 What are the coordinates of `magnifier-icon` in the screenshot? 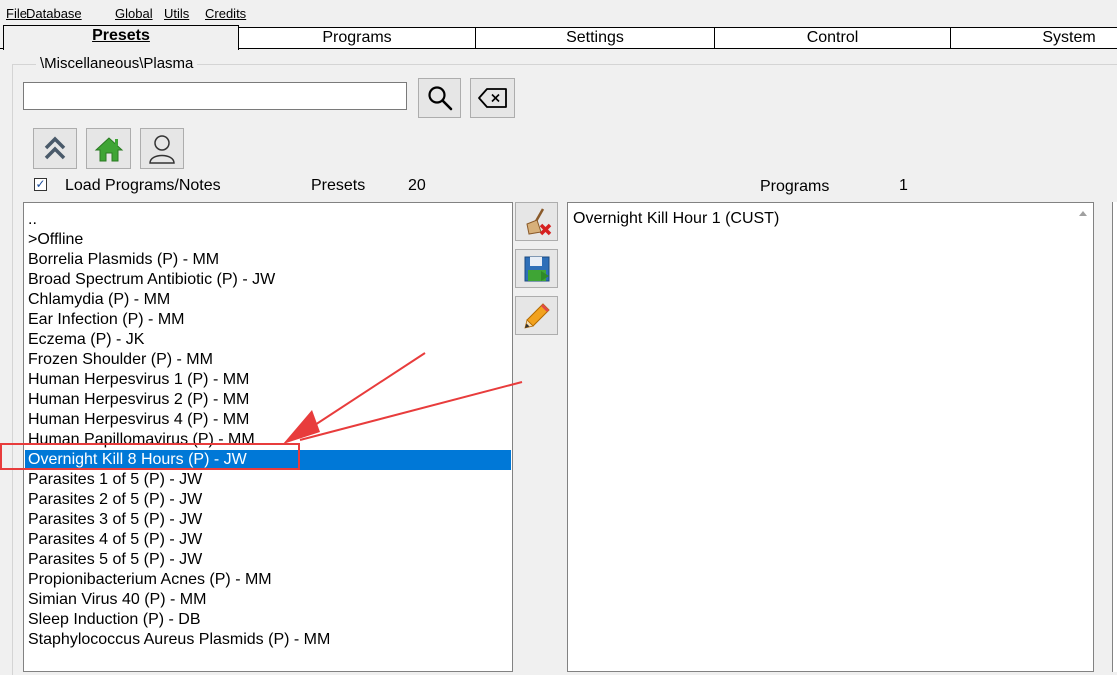 It's located at (439, 98).